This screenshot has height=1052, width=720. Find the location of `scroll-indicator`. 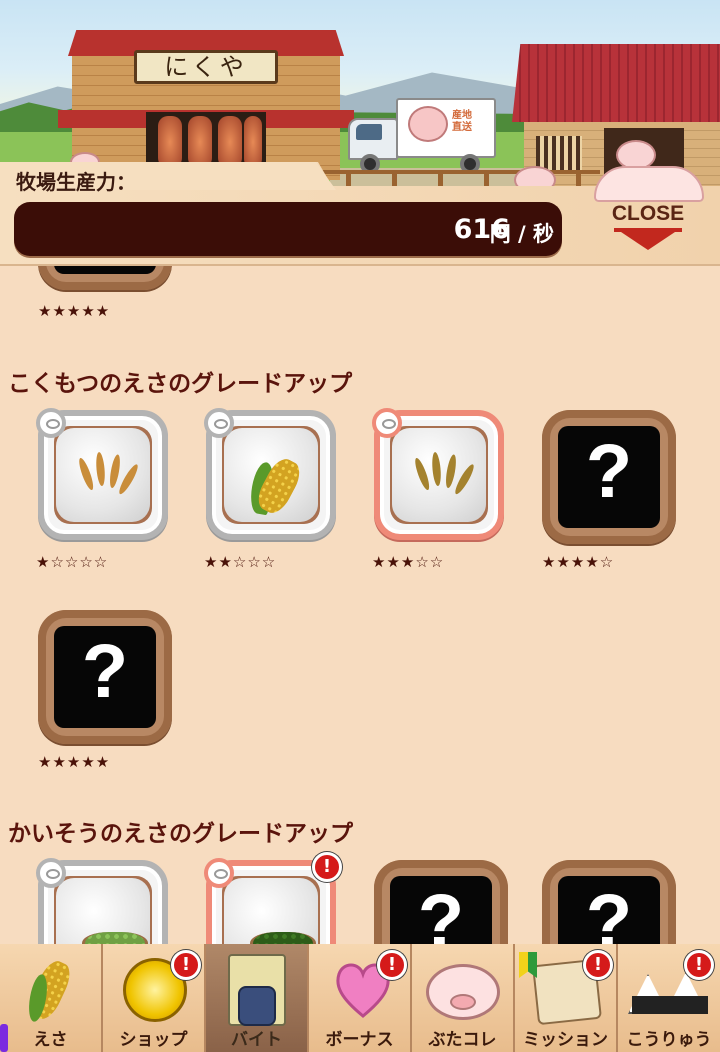

scroll-indicator is located at coordinates (4, 1038).